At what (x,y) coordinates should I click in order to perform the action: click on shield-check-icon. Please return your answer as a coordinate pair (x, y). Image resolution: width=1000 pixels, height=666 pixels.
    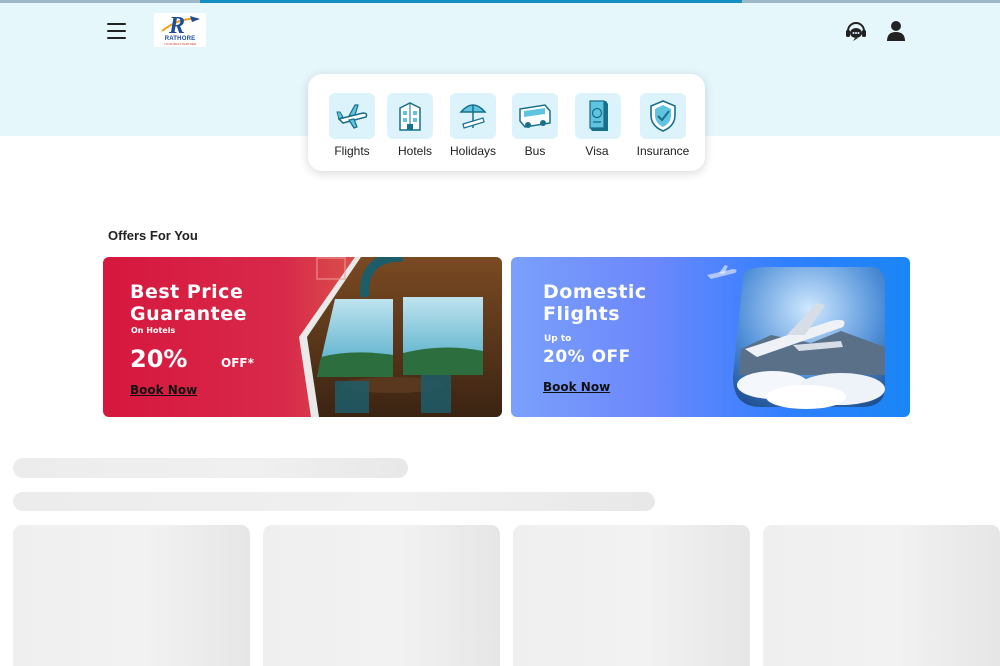
    Looking at the image, I should click on (663, 116).